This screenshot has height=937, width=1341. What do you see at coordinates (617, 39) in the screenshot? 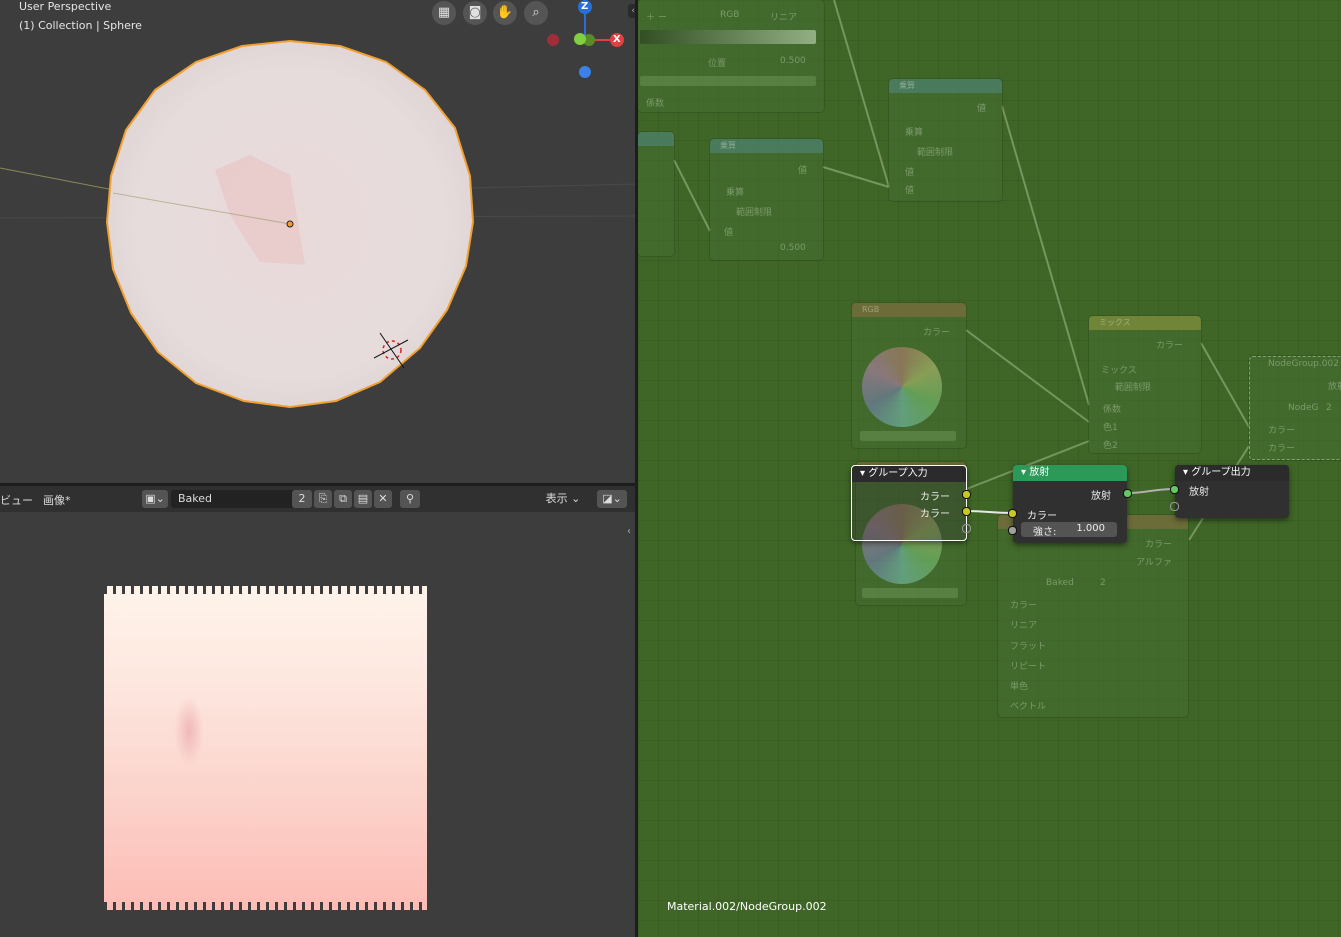
I see `gizmo-x-label: X` at bounding box center [617, 39].